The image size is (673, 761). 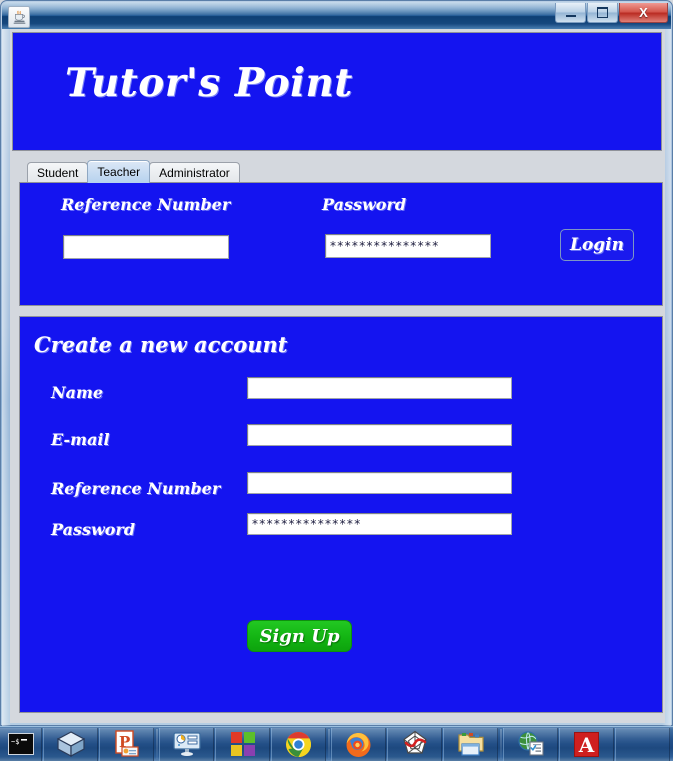 What do you see at coordinates (642, 744) in the screenshot?
I see `taskbar-item-overflow` at bounding box center [642, 744].